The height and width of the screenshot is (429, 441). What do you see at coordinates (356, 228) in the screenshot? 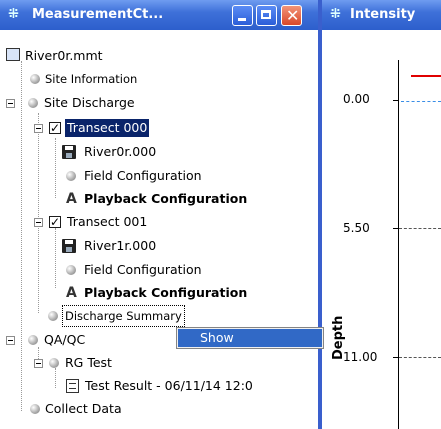
I see `y-tick-label: 5.50` at bounding box center [356, 228].